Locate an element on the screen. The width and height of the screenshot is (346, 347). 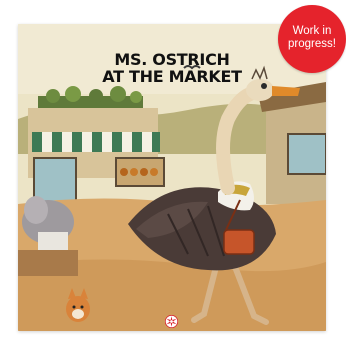
work-in-progress-badge: Work in progress! is located at coordinates (312, 39).